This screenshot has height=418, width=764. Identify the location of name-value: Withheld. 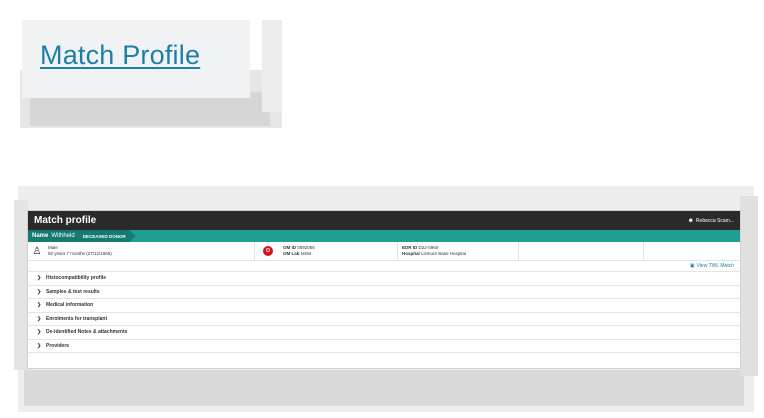
(63, 236).